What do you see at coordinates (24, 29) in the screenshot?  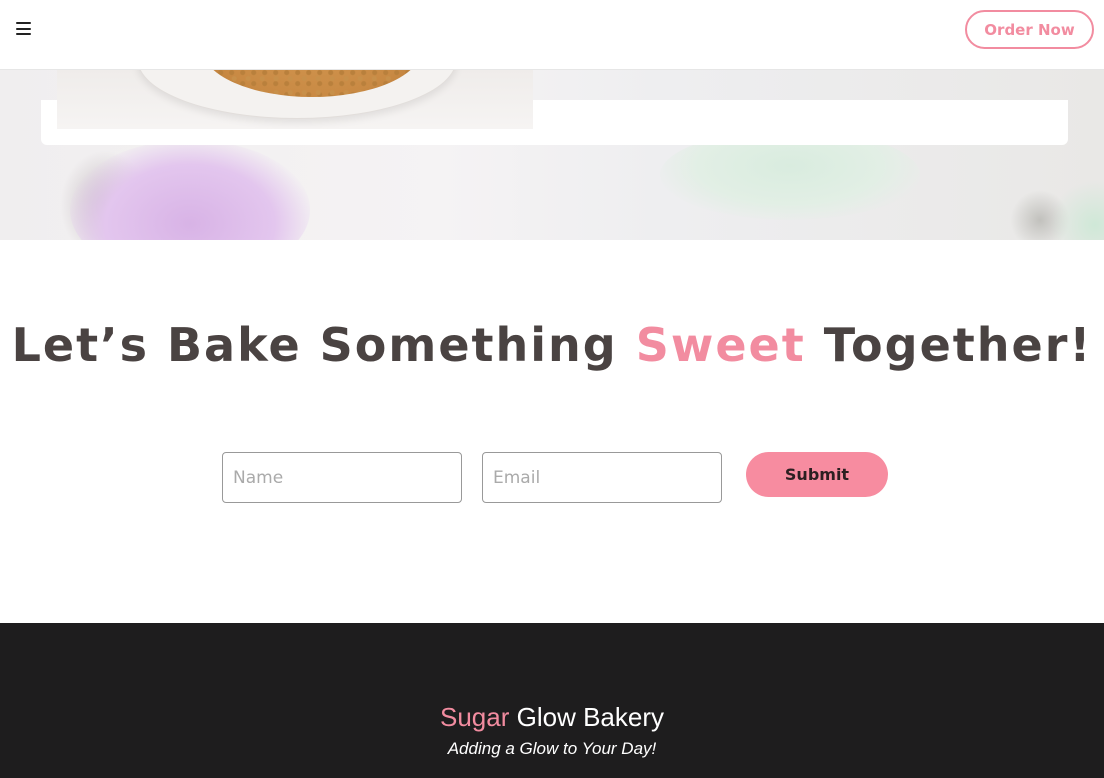 I see `hamburger-menu-icon` at bounding box center [24, 29].